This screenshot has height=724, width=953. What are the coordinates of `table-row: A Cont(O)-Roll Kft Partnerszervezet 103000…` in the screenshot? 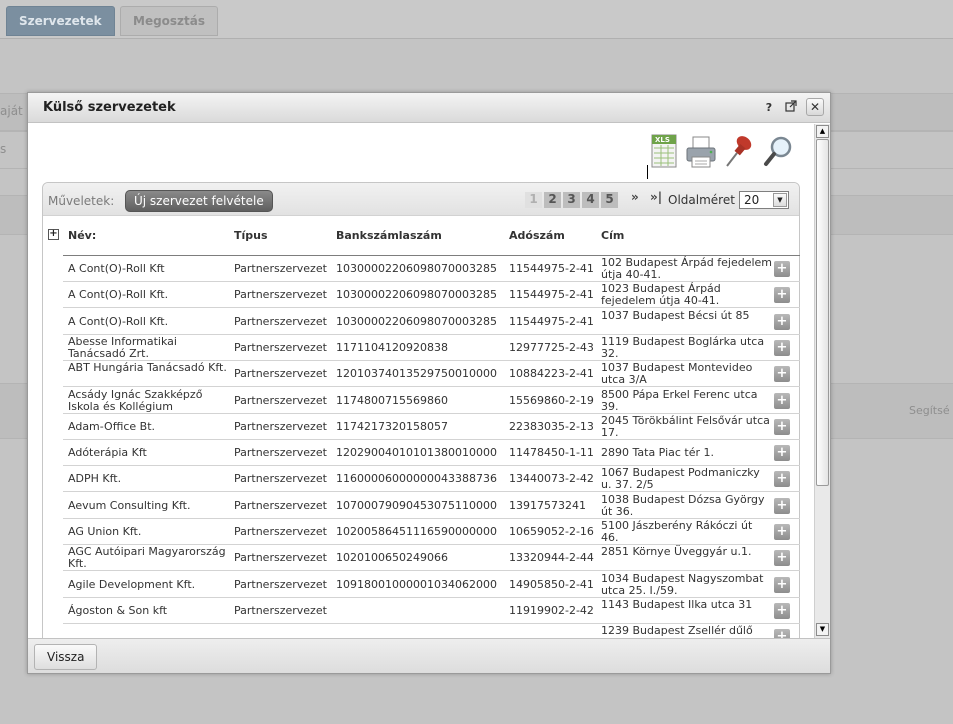 It's located at (431, 269).